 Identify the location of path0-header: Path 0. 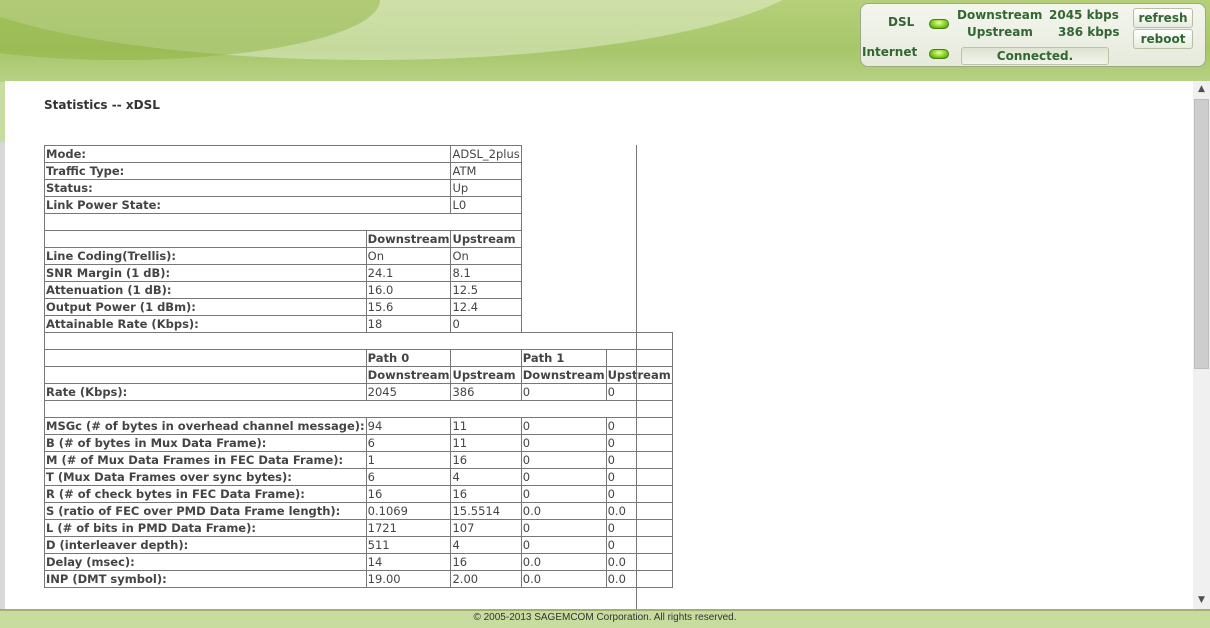
(408, 358).